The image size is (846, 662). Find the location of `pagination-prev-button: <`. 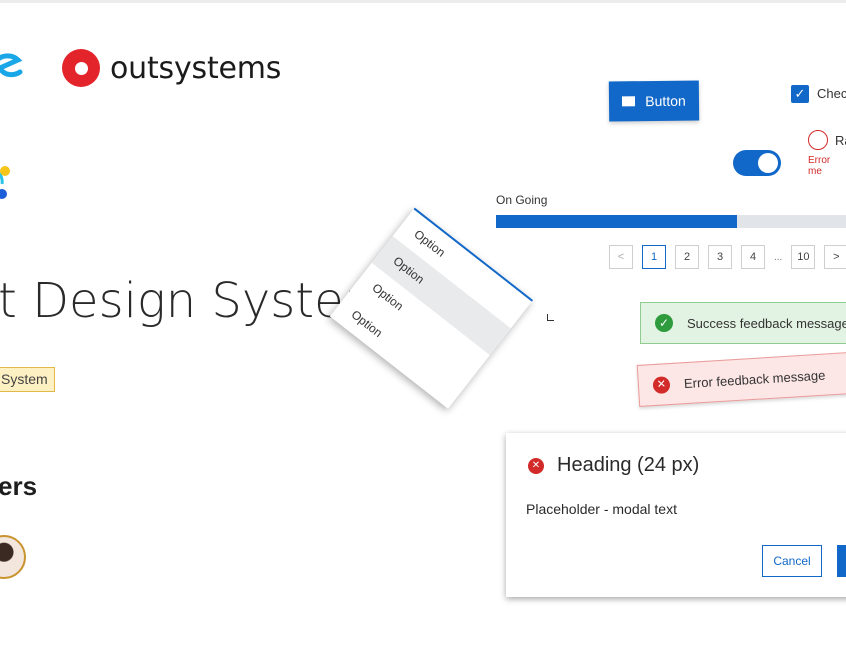

pagination-prev-button: < is located at coordinates (621, 257).